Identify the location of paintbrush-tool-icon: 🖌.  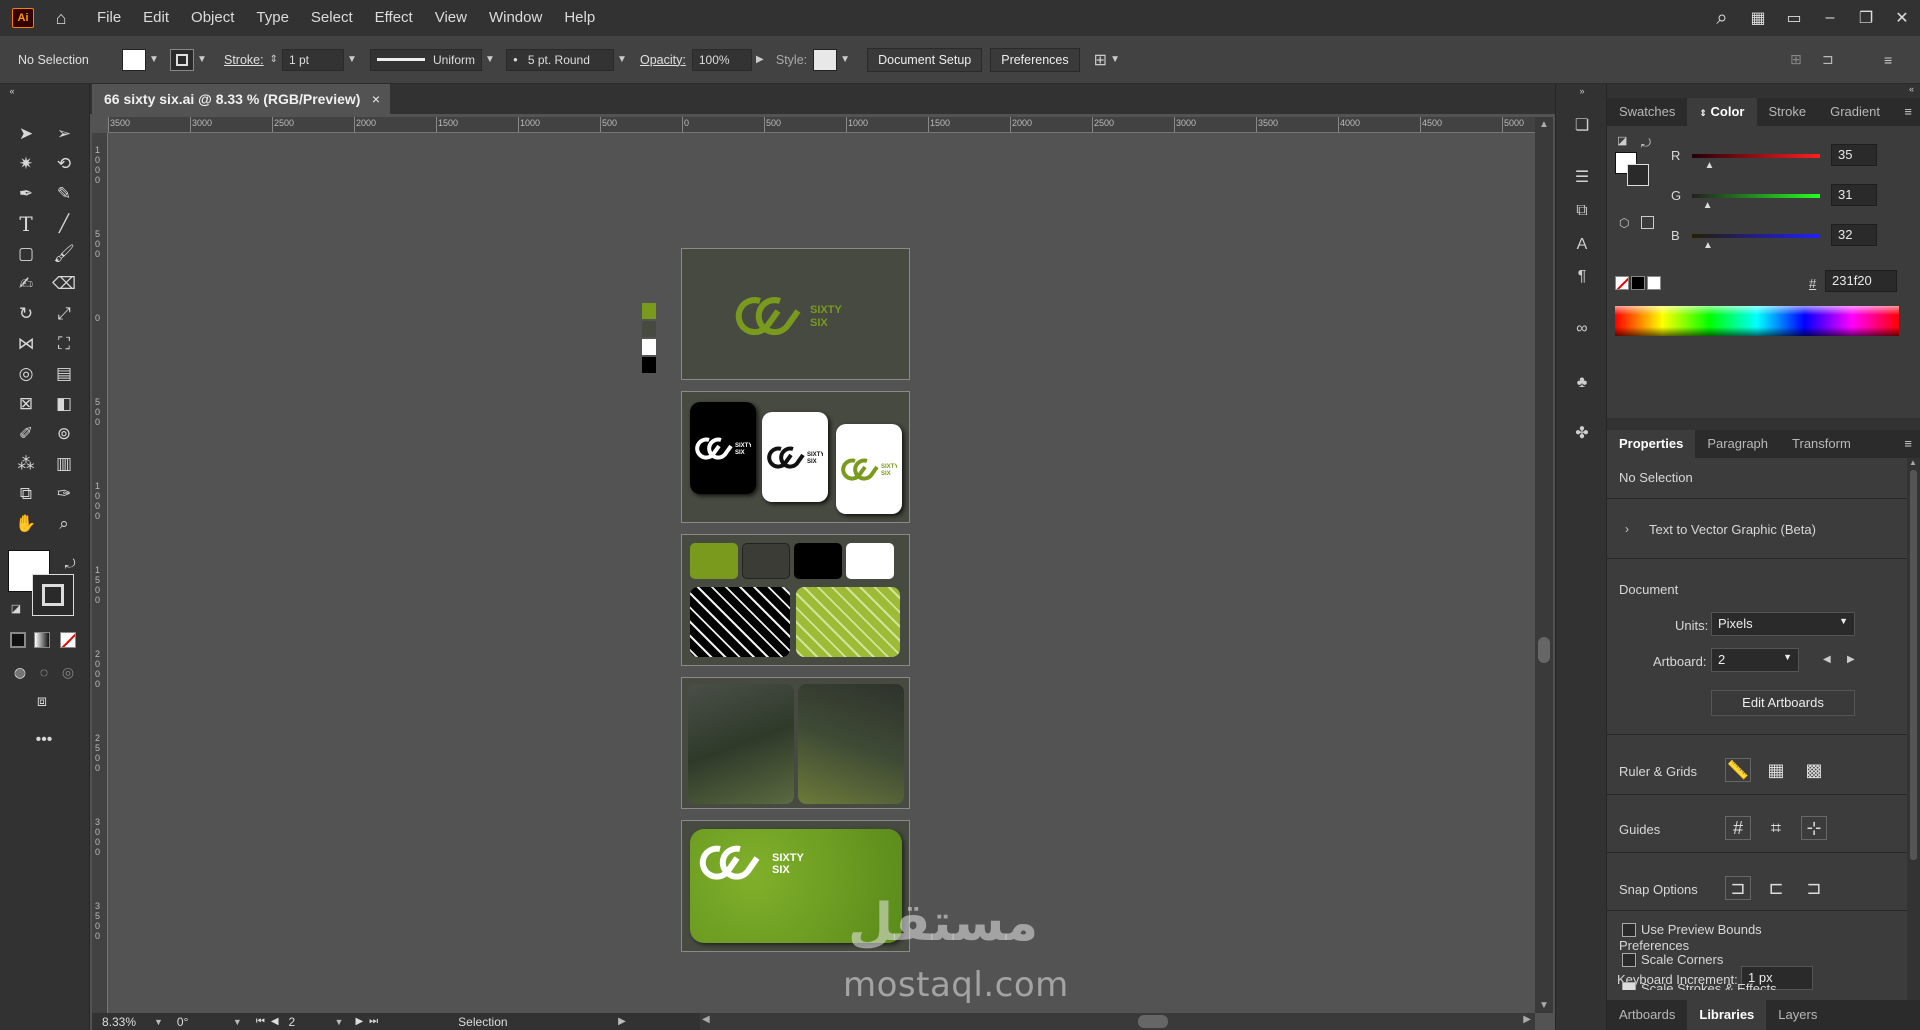
(64, 254).